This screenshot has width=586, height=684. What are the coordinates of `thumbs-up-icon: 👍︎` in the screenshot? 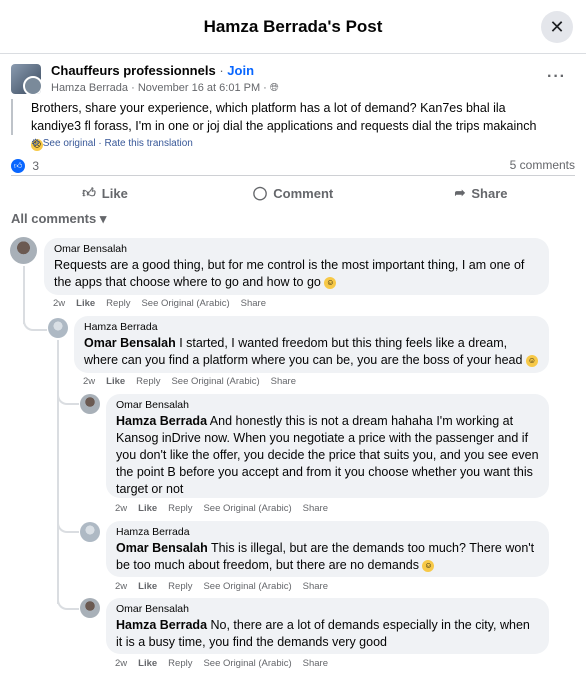 It's located at (89, 192).